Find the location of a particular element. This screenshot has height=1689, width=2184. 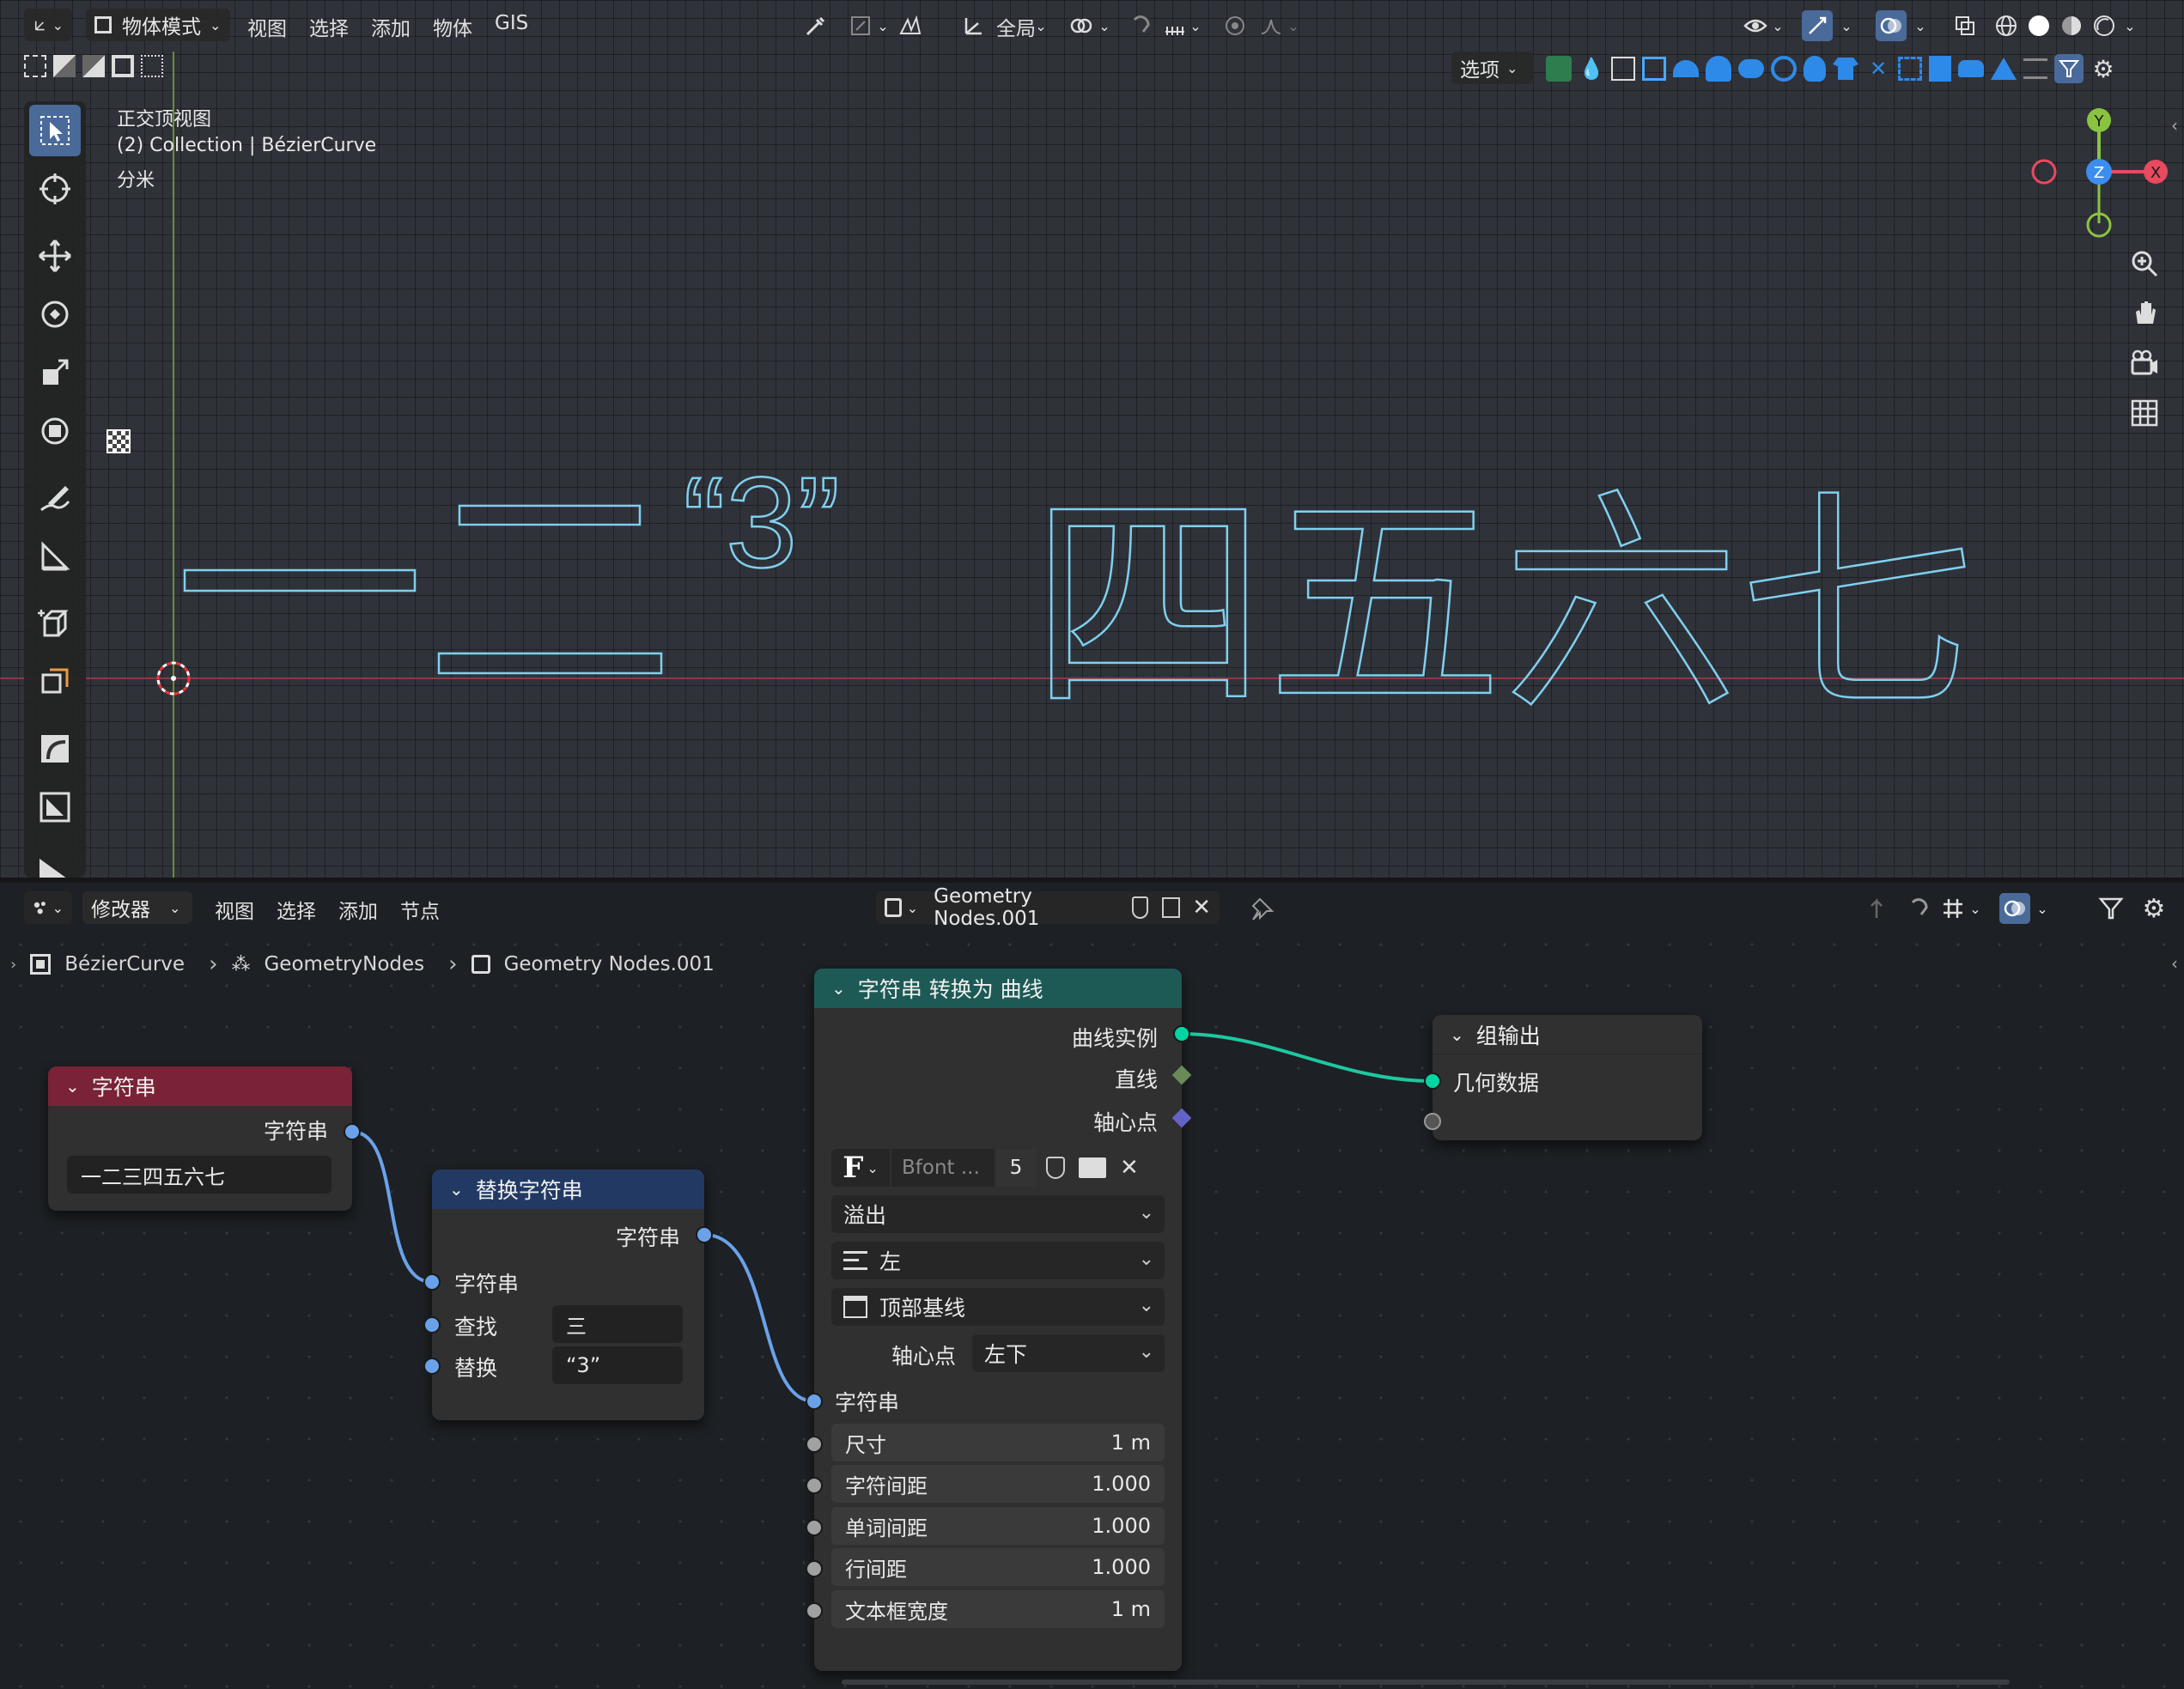

link-curves-to-output is located at coordinates (1307, 1057).